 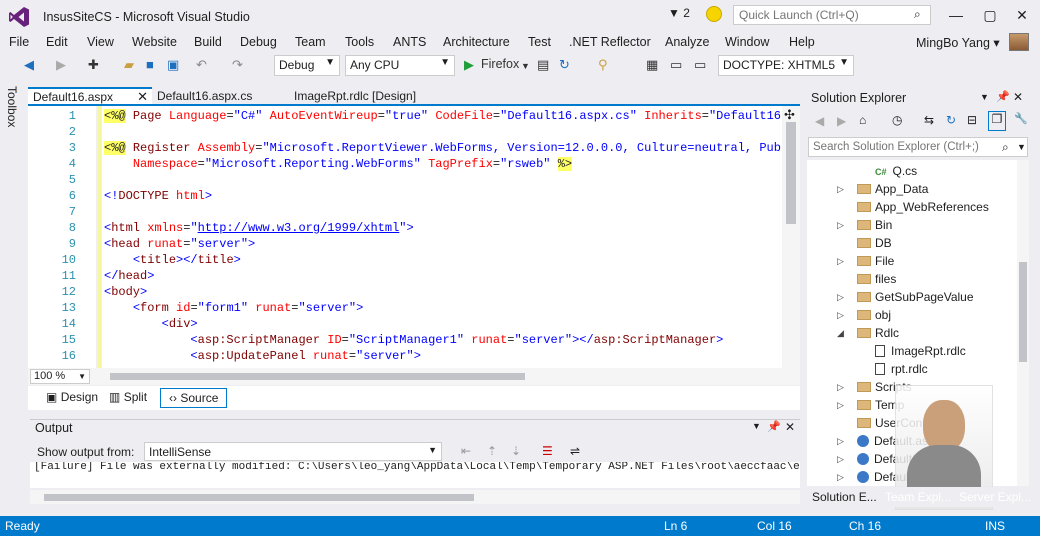 I want to click on menu-window: Window, so click(x=747, y=42).